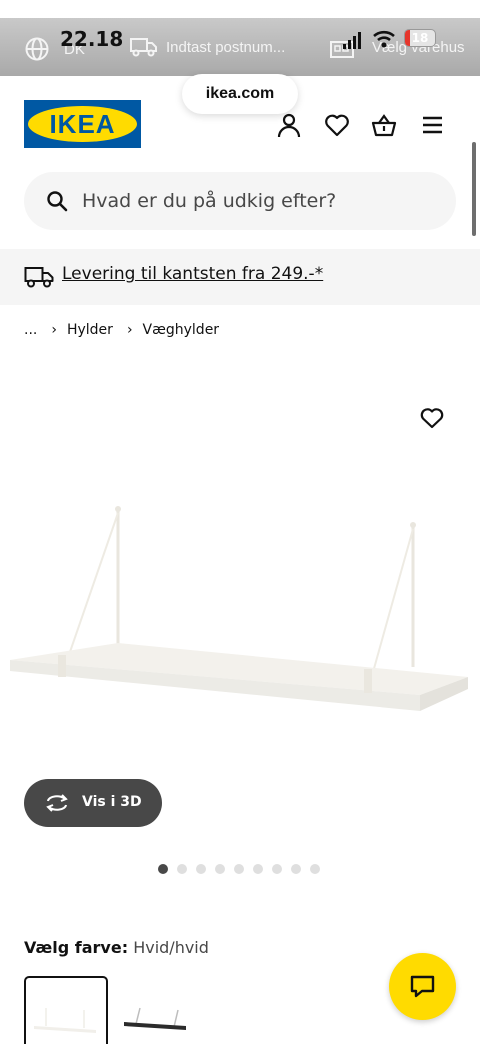  I want to click on search-input: Hvad er du på udkig efter?, so click(240, 201).